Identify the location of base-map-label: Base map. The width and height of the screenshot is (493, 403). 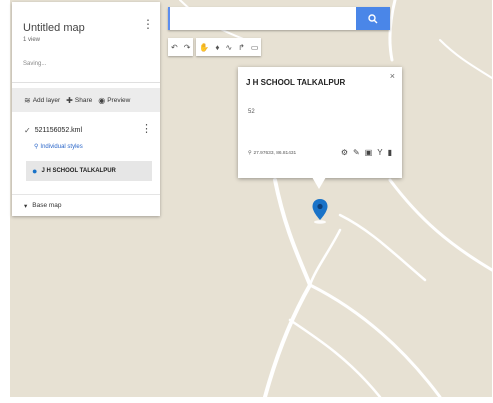
(47, 205).